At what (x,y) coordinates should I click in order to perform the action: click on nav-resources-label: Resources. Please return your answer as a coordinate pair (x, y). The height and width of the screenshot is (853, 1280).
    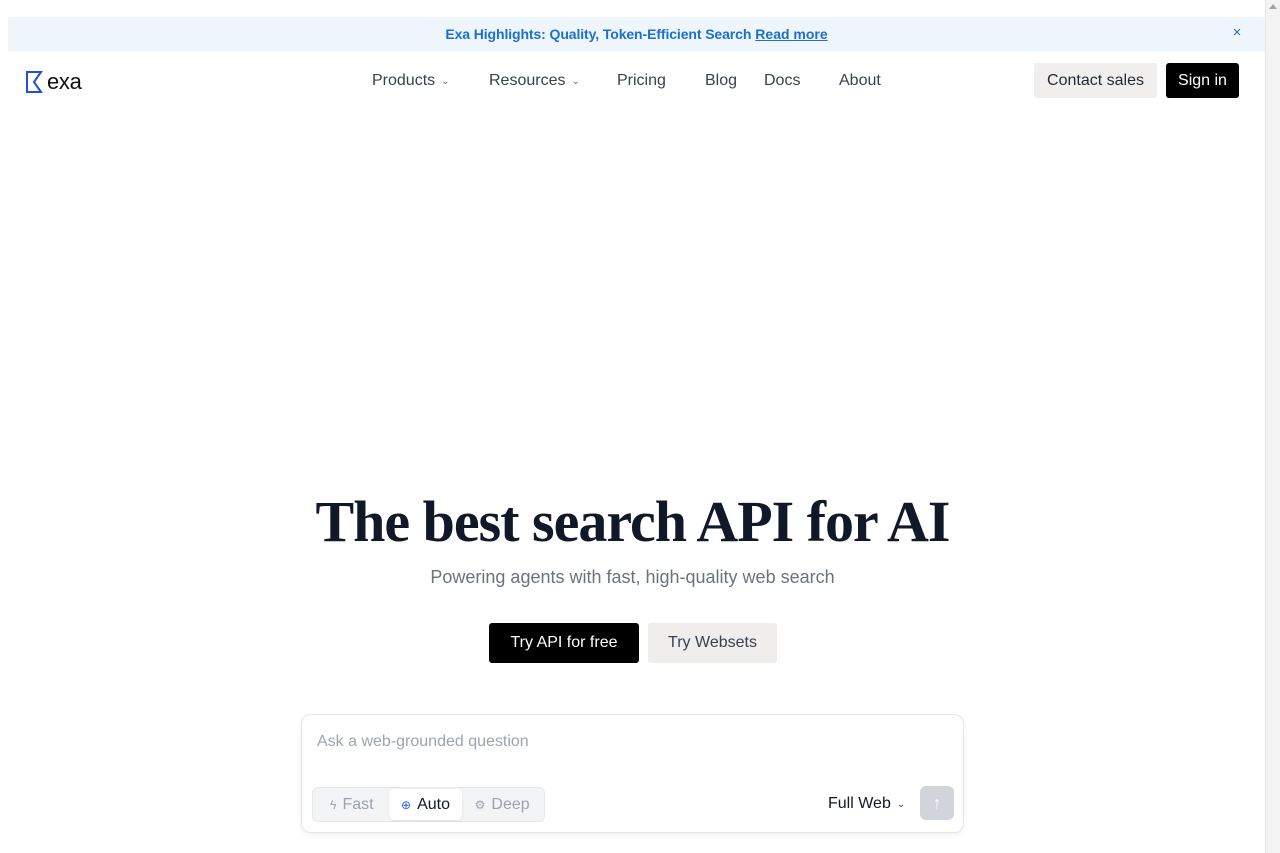
    Looking at the image, I should click on (527, 80).